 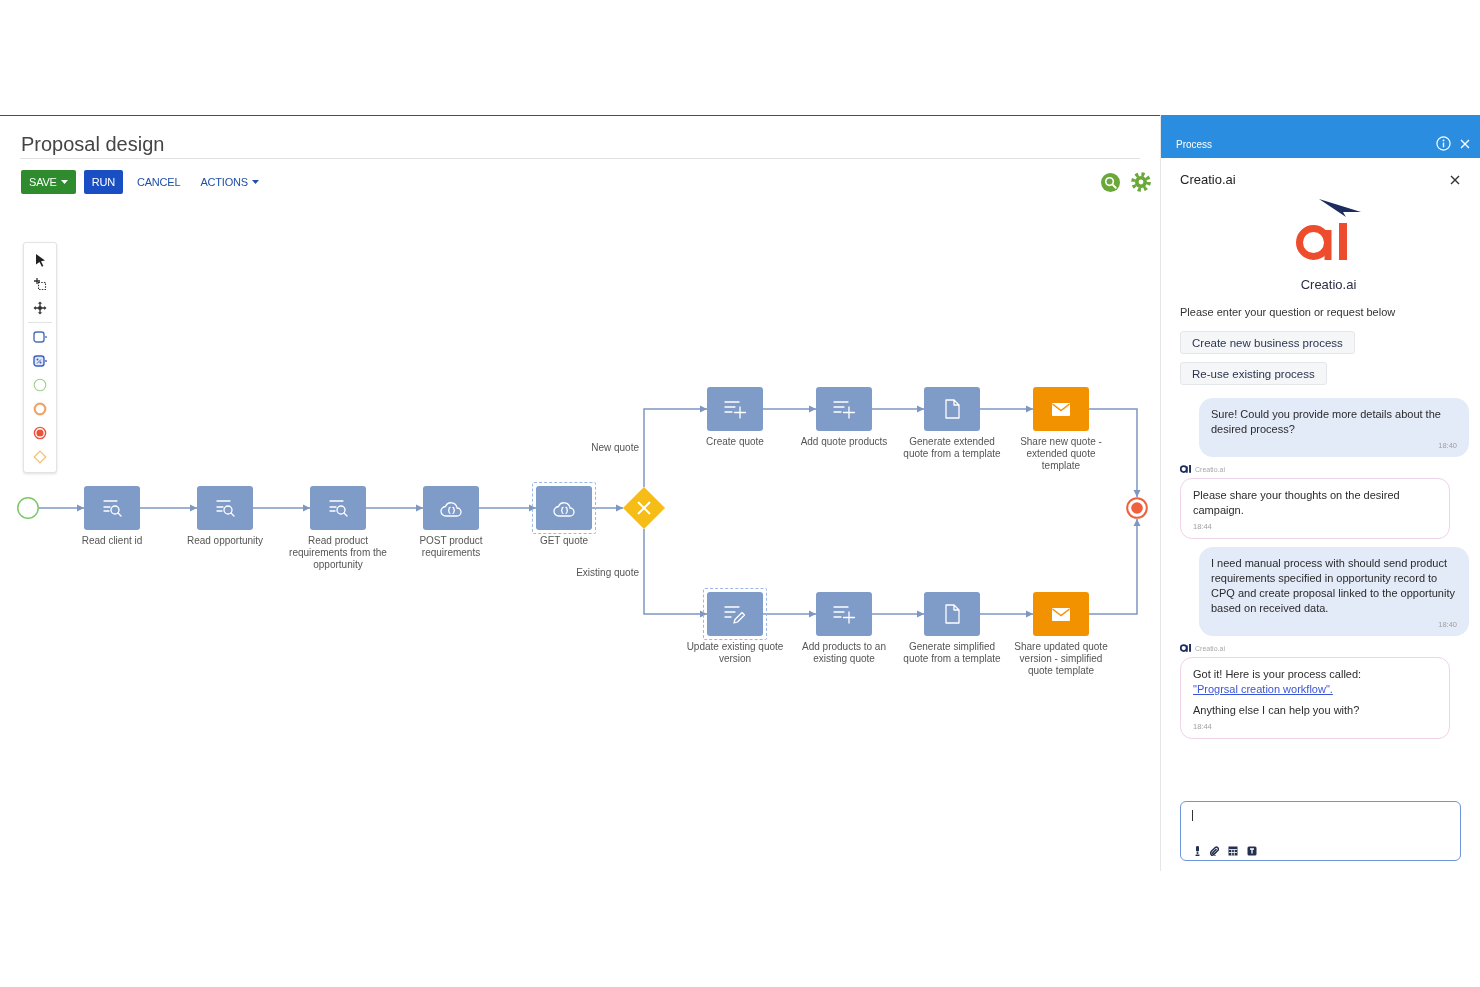 What do you see at coordinates (1320, 831) in the screenshot?
I see `message-input` at bounding box center [1320, 831].